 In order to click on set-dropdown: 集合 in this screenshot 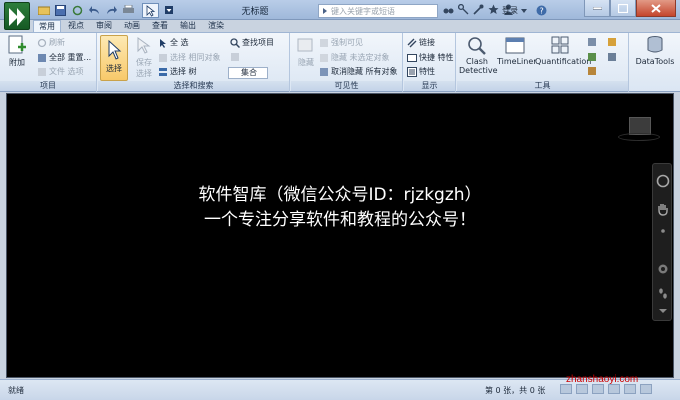, I will do `click(248, 73)`.